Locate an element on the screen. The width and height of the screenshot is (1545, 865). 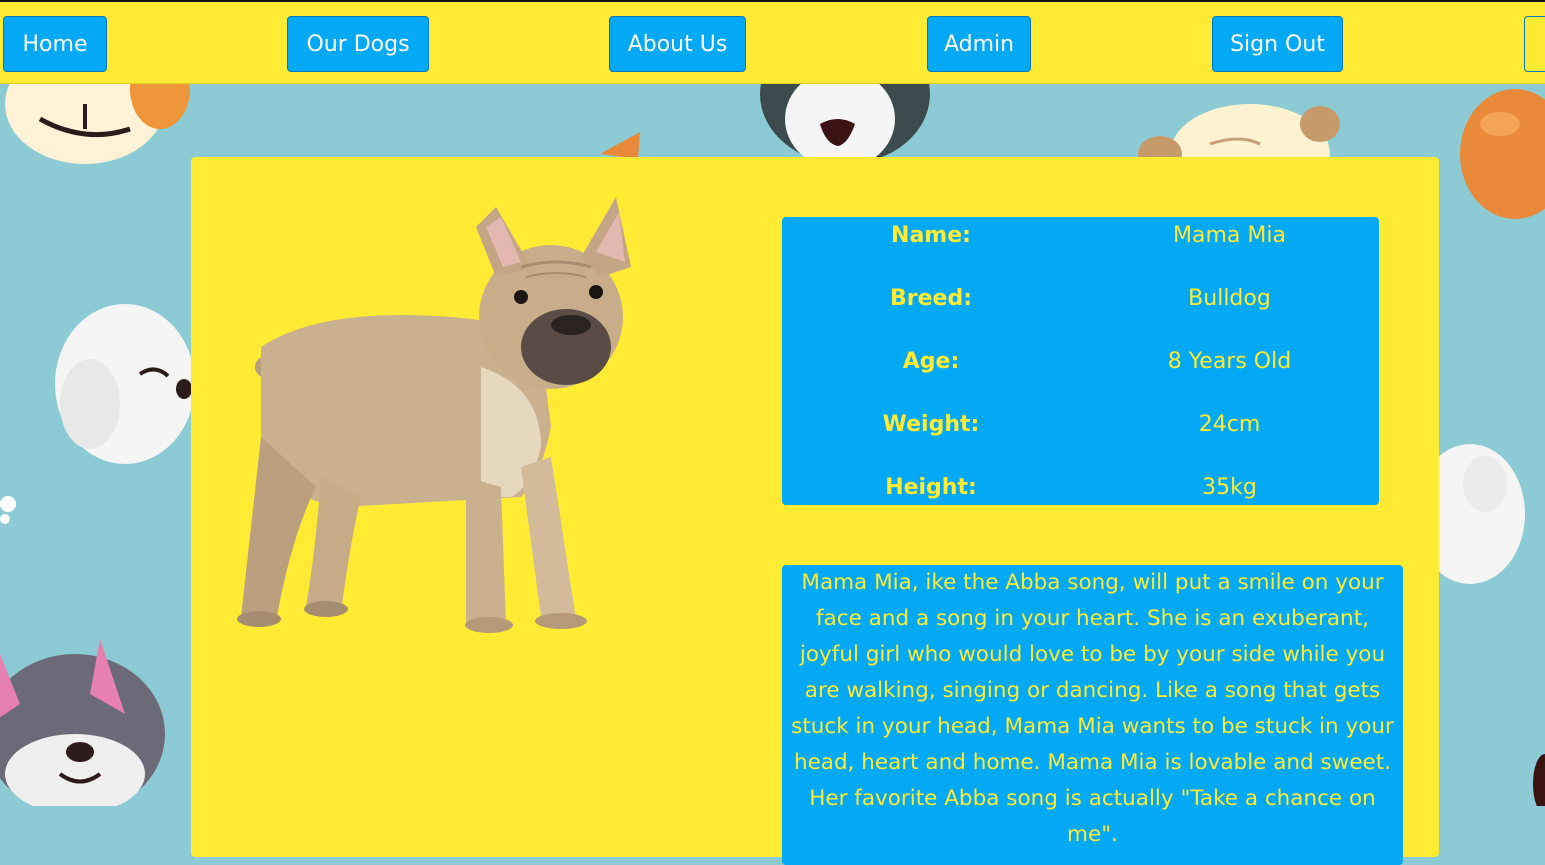
nav-admin-button: Admin is located at coordinates (979, 44).